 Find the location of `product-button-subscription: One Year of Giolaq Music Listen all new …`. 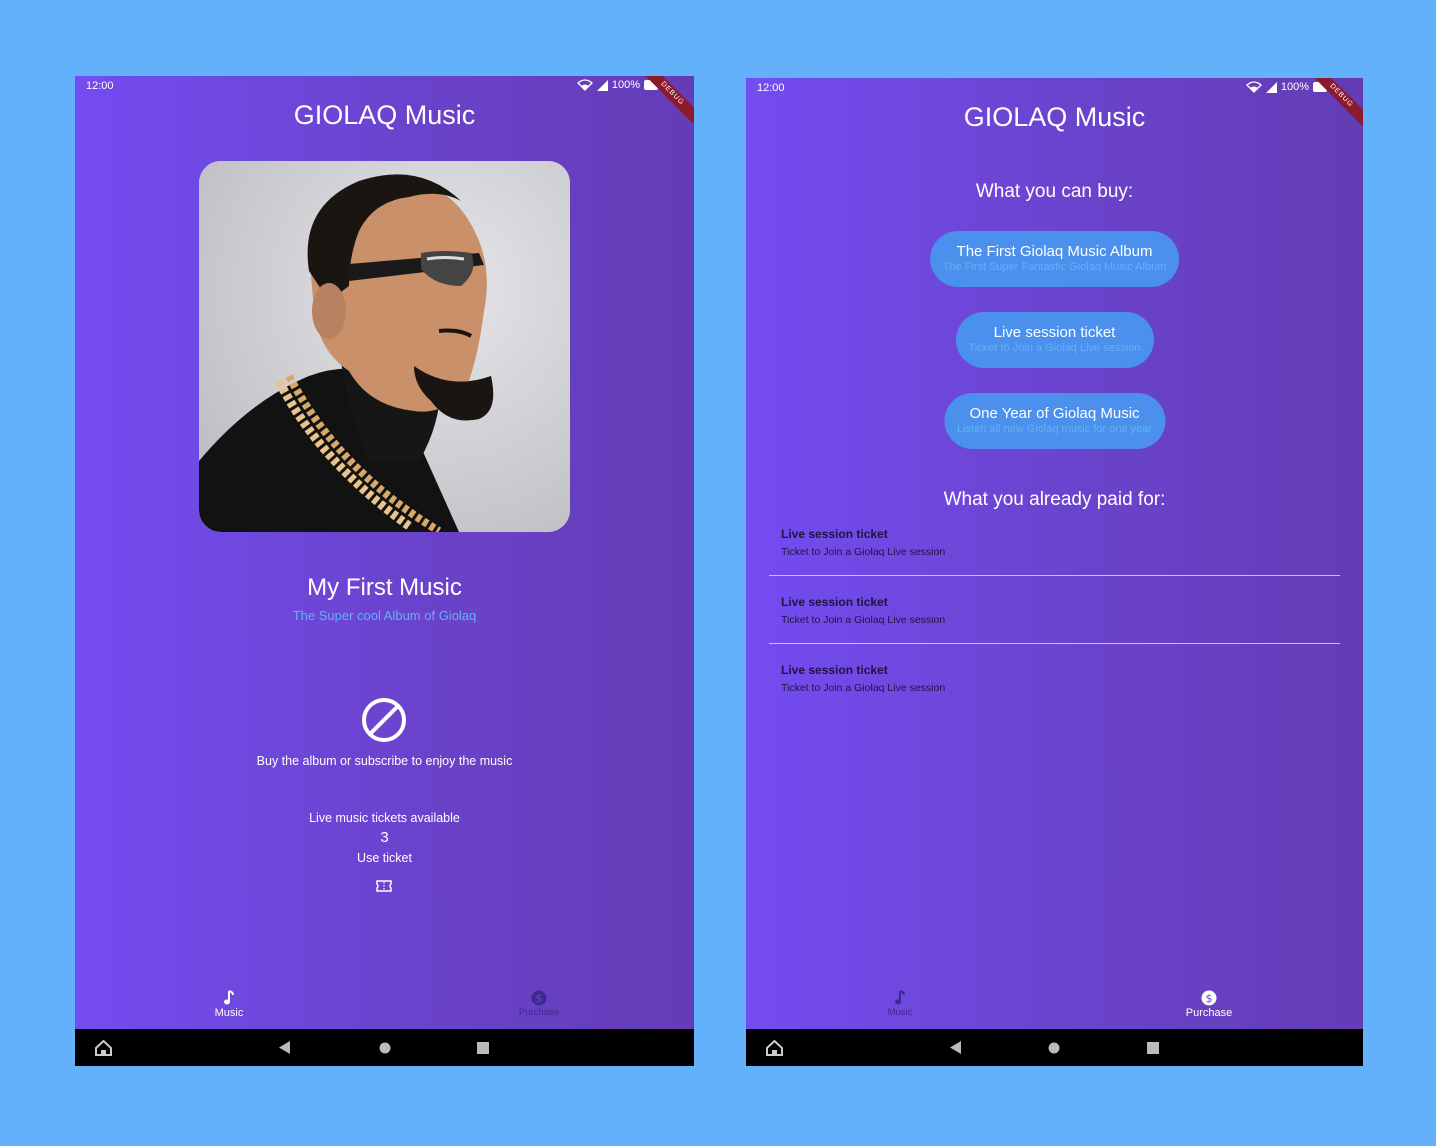

product-button-subscription: One Year of Giolaq Music Listen all new … is located at coordinates (1054, 421).